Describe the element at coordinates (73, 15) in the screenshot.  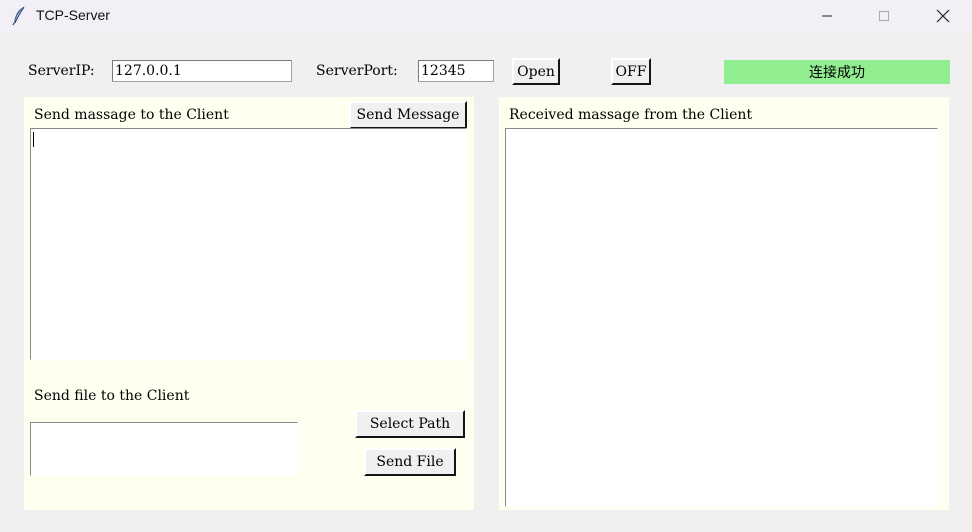
I see `window-title: TCP-Server` at that location.